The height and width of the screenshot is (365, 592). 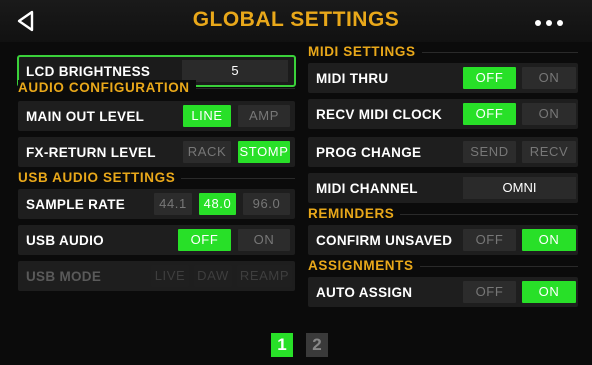 What do you see at coordinates (549, 152) in the screenshot?
I see `prog-change-recv-option: RECV` at bounding box center [549, 152].